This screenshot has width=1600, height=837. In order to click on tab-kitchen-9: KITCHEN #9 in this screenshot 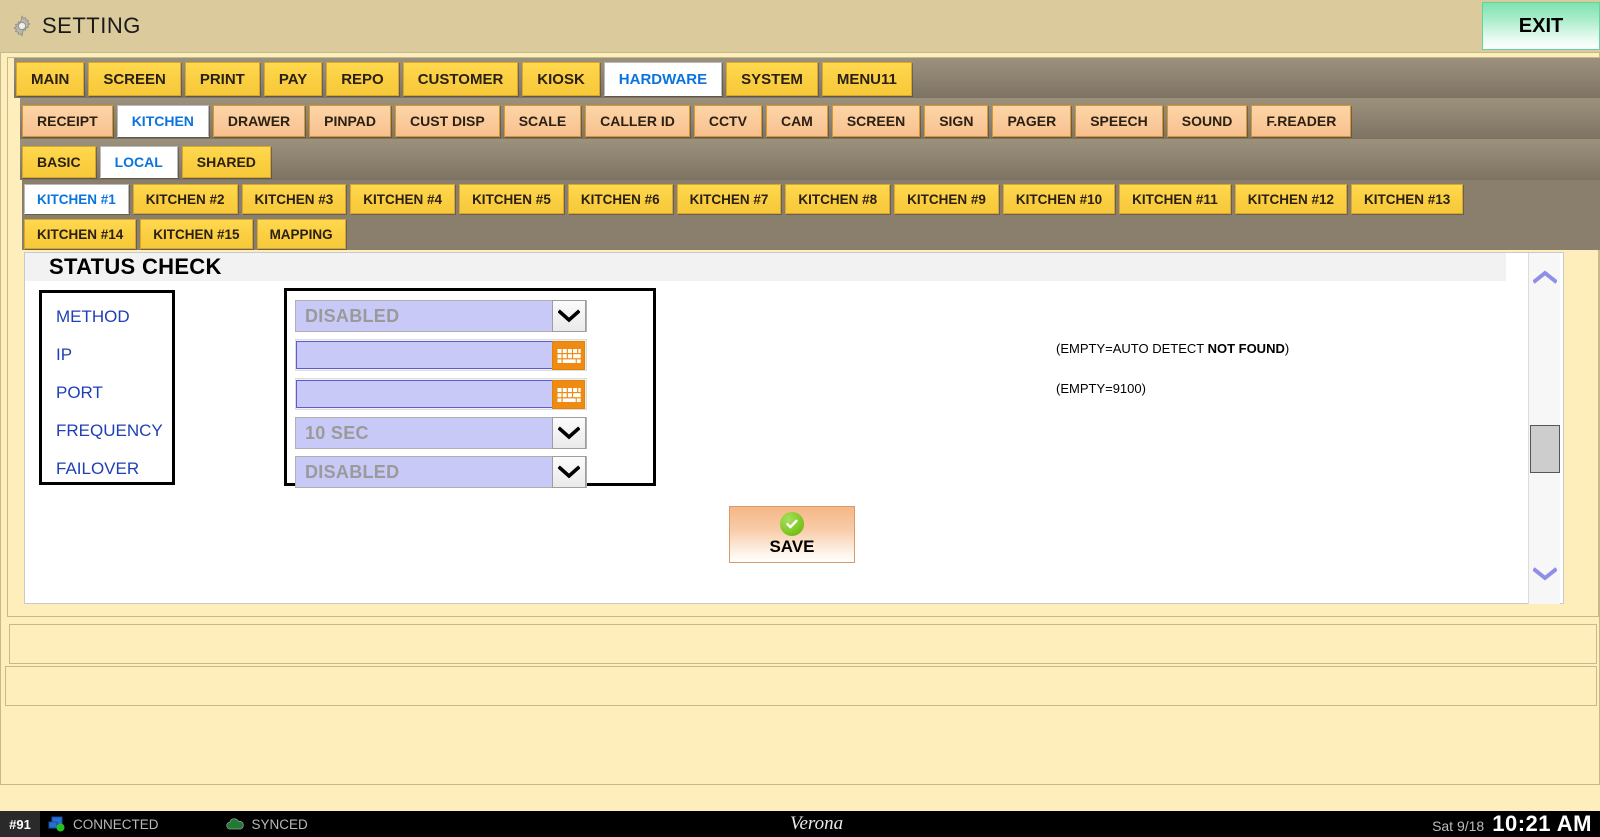, I will do `click(946, 199)`.